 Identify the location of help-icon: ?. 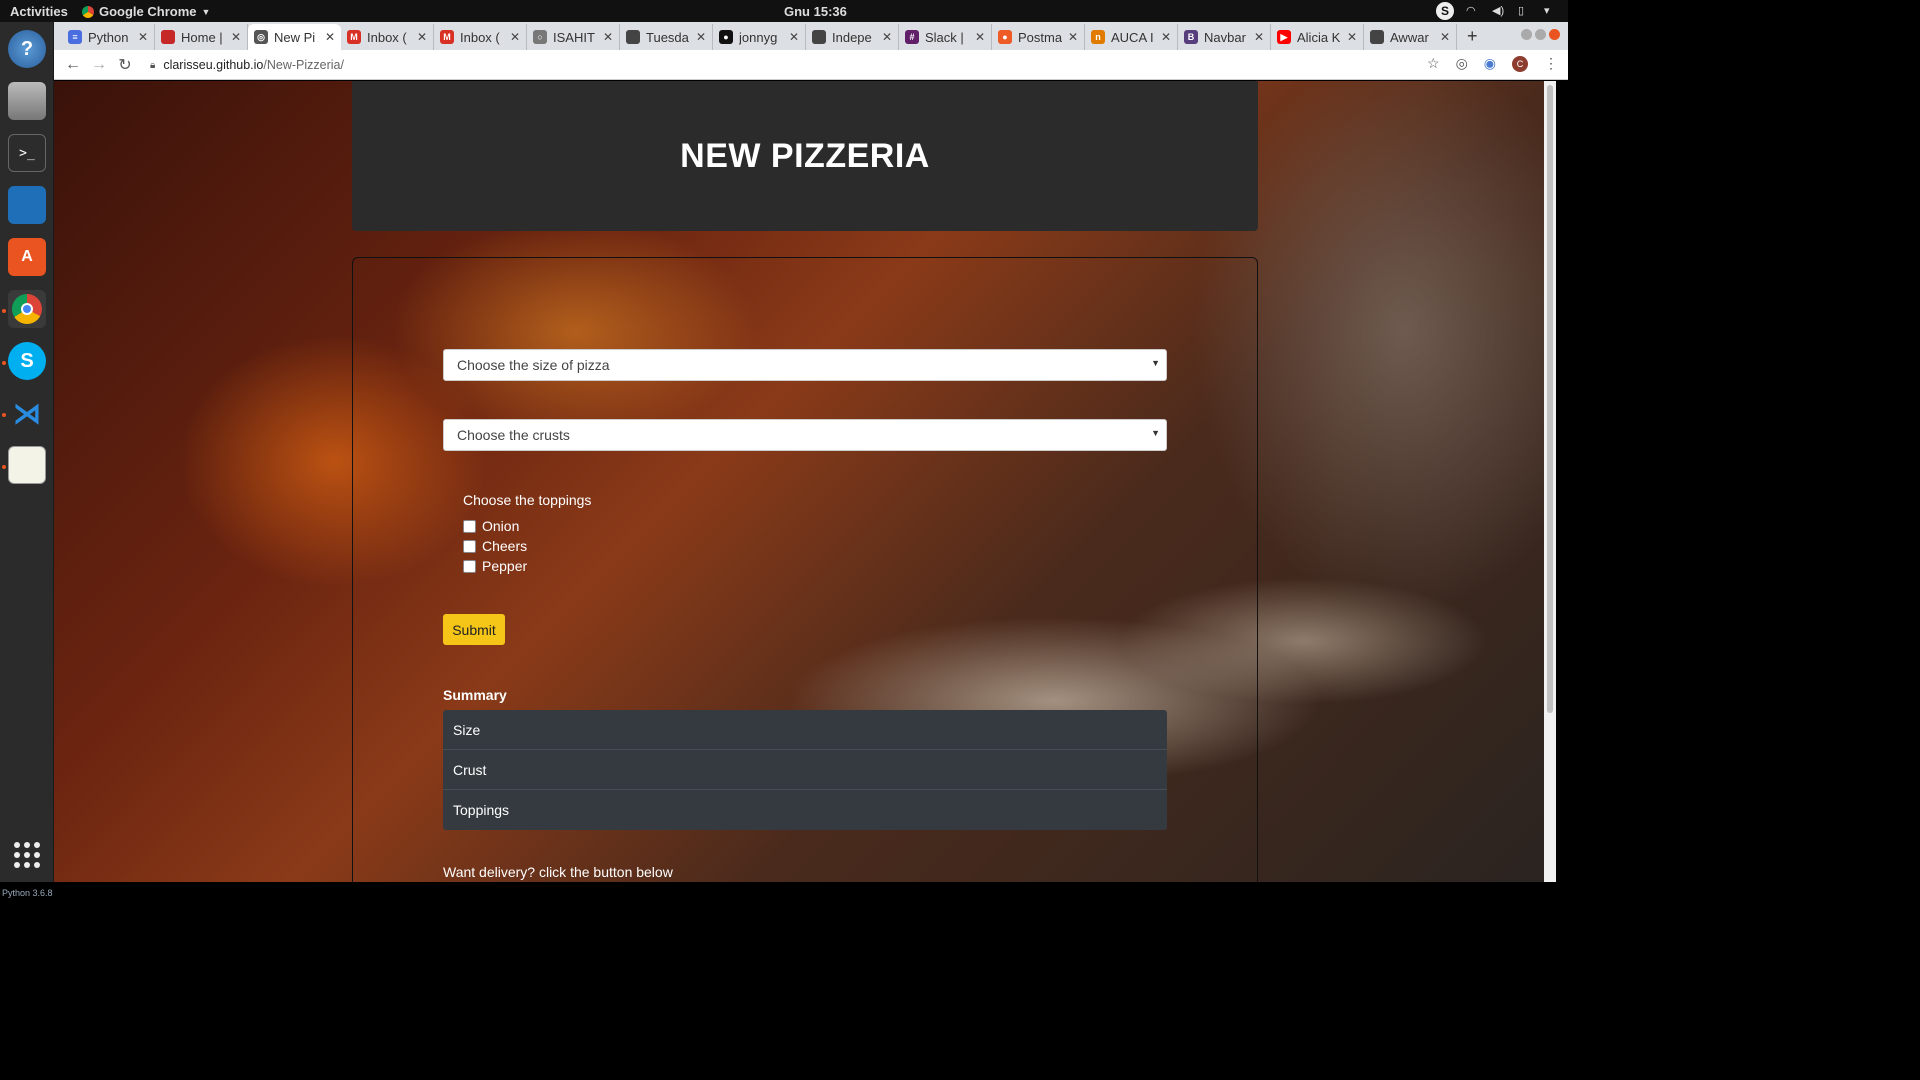
(27, 49).